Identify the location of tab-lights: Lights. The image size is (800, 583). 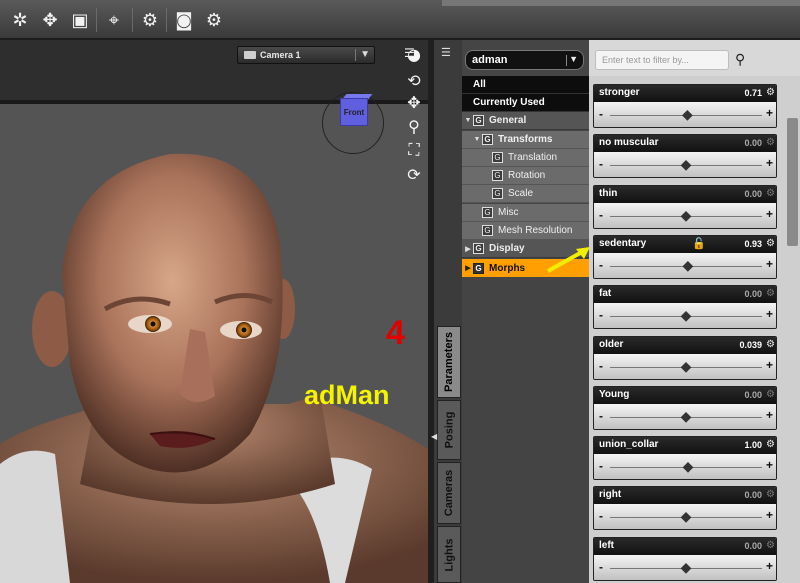
(449, 554).